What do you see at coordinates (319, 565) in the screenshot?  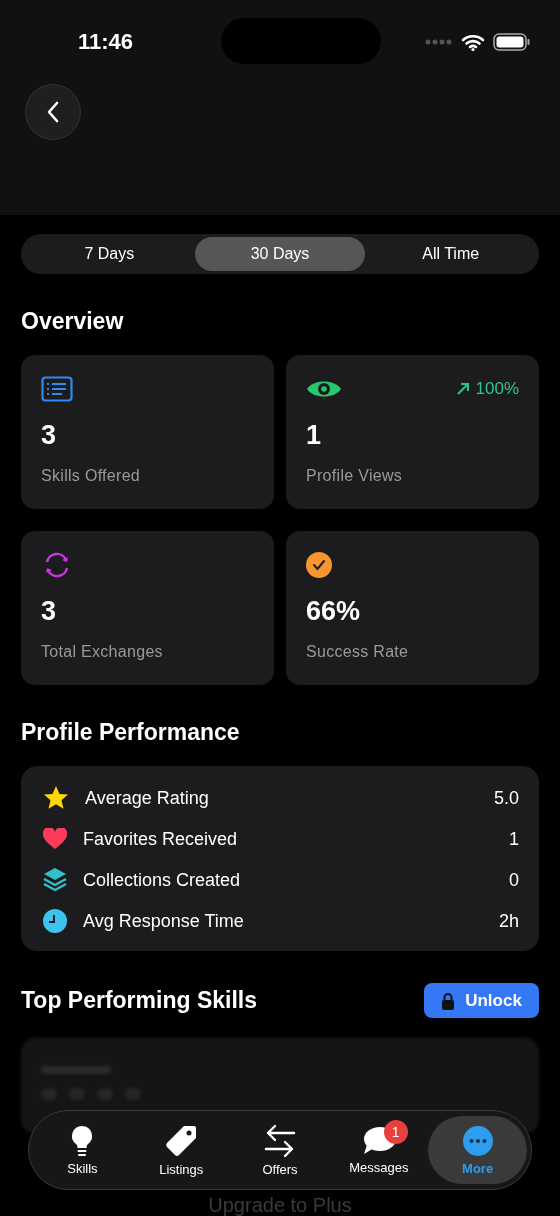 I see `checkmark-icon` at bounding box center [319, 565].